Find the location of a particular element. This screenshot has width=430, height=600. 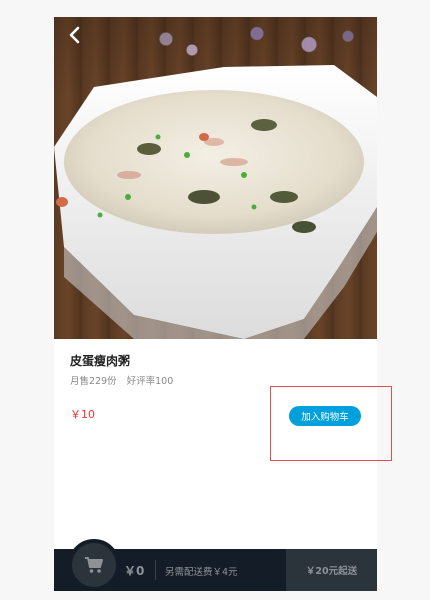

shopping-cart-icon is located at coordinates (94, 565).